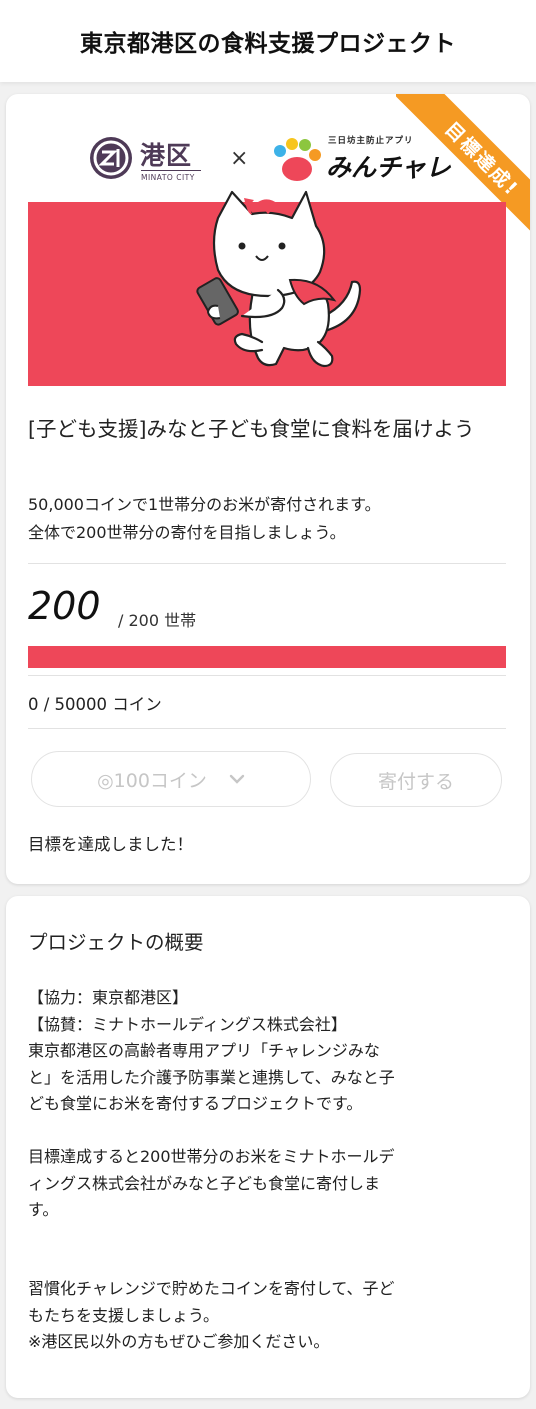 This screenshot has width=536, height=1409. What do you see at coordinates (195, 1103) in the screenshot?
I see `overview-line: ども食堂にお米を寄付するプロジェクトです。` at bounding box center [195, 1103].